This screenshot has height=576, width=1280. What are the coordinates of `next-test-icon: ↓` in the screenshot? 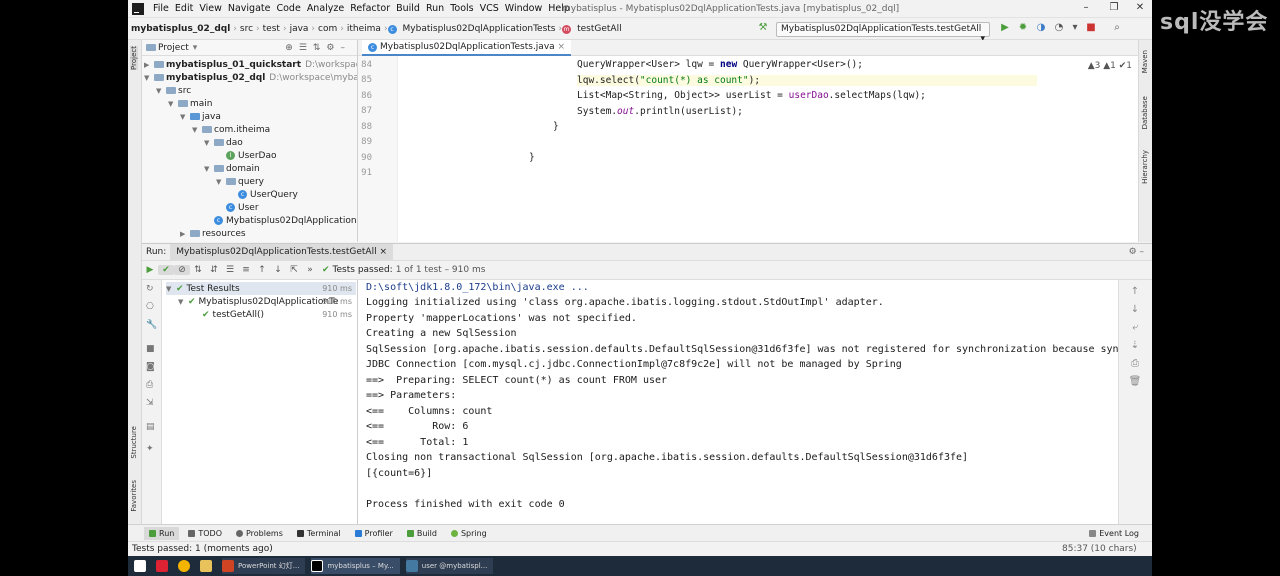 It's located at (278, 270).